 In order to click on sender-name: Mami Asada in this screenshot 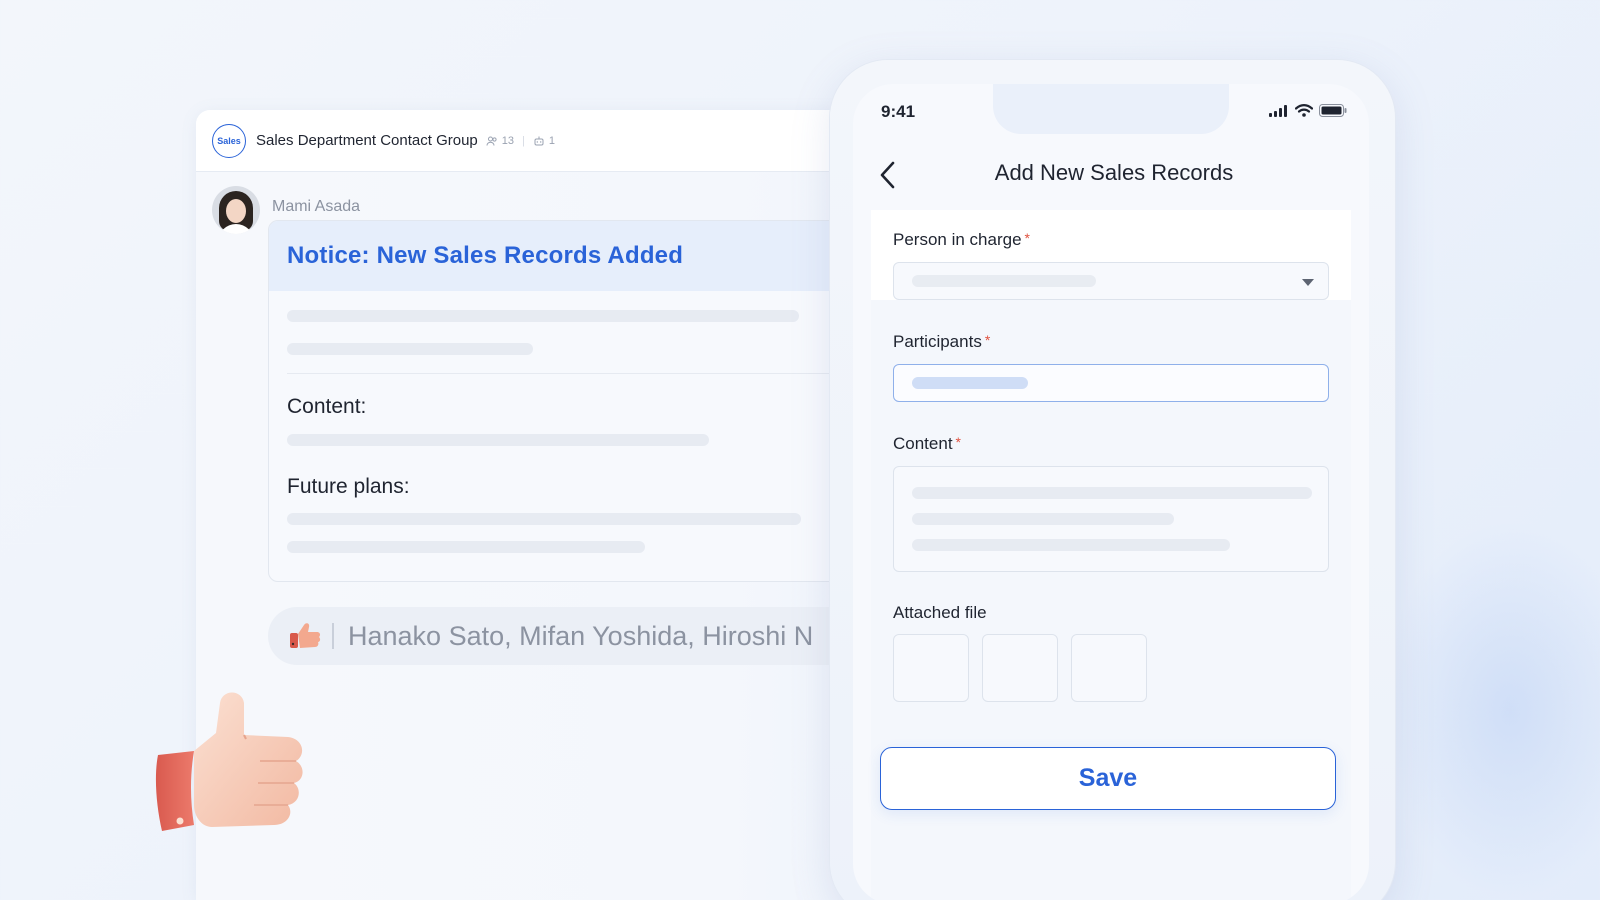, I will do `click(316, 206)`.